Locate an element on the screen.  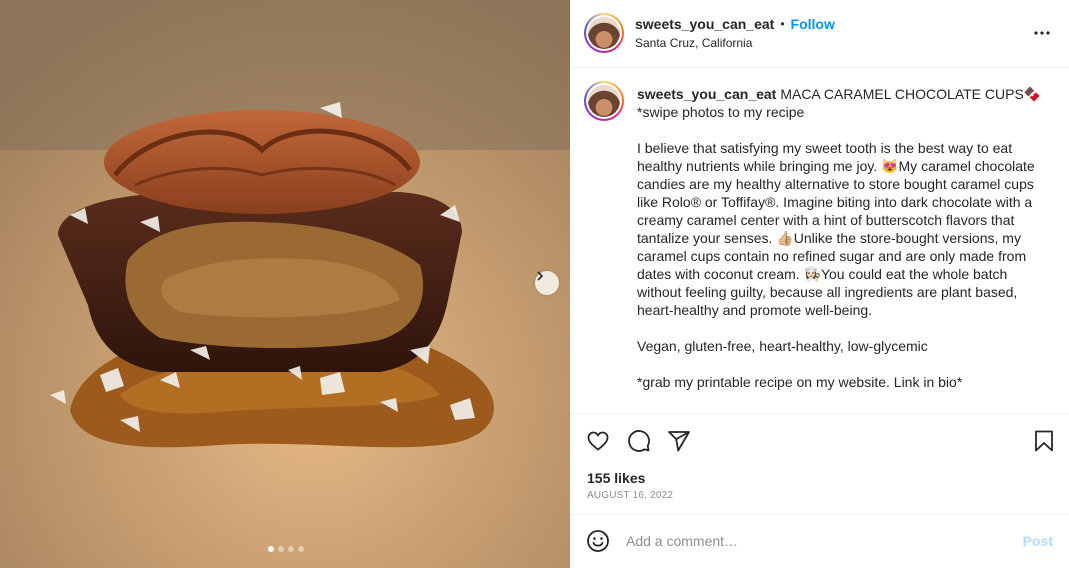
emoji-icon is located at coordinates (598, 541).